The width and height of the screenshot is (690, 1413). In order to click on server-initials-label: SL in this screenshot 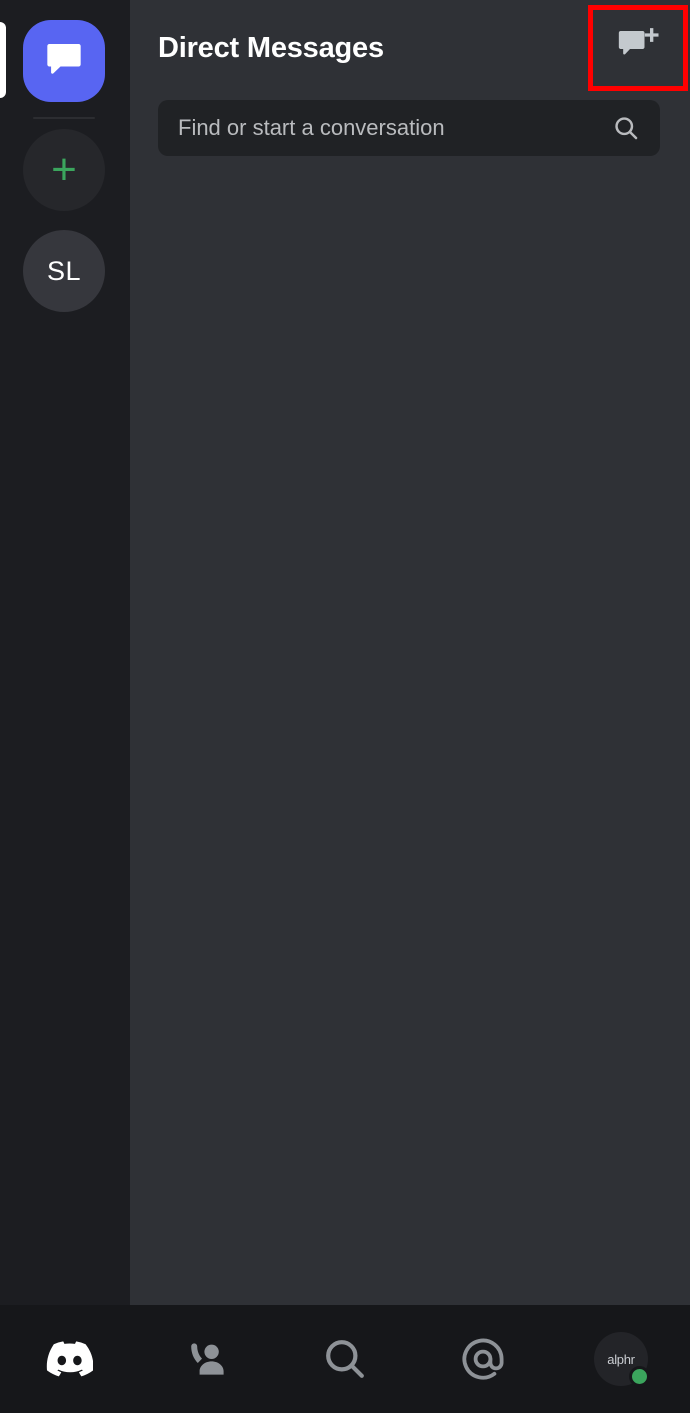, I will do `click(64, 270)`.